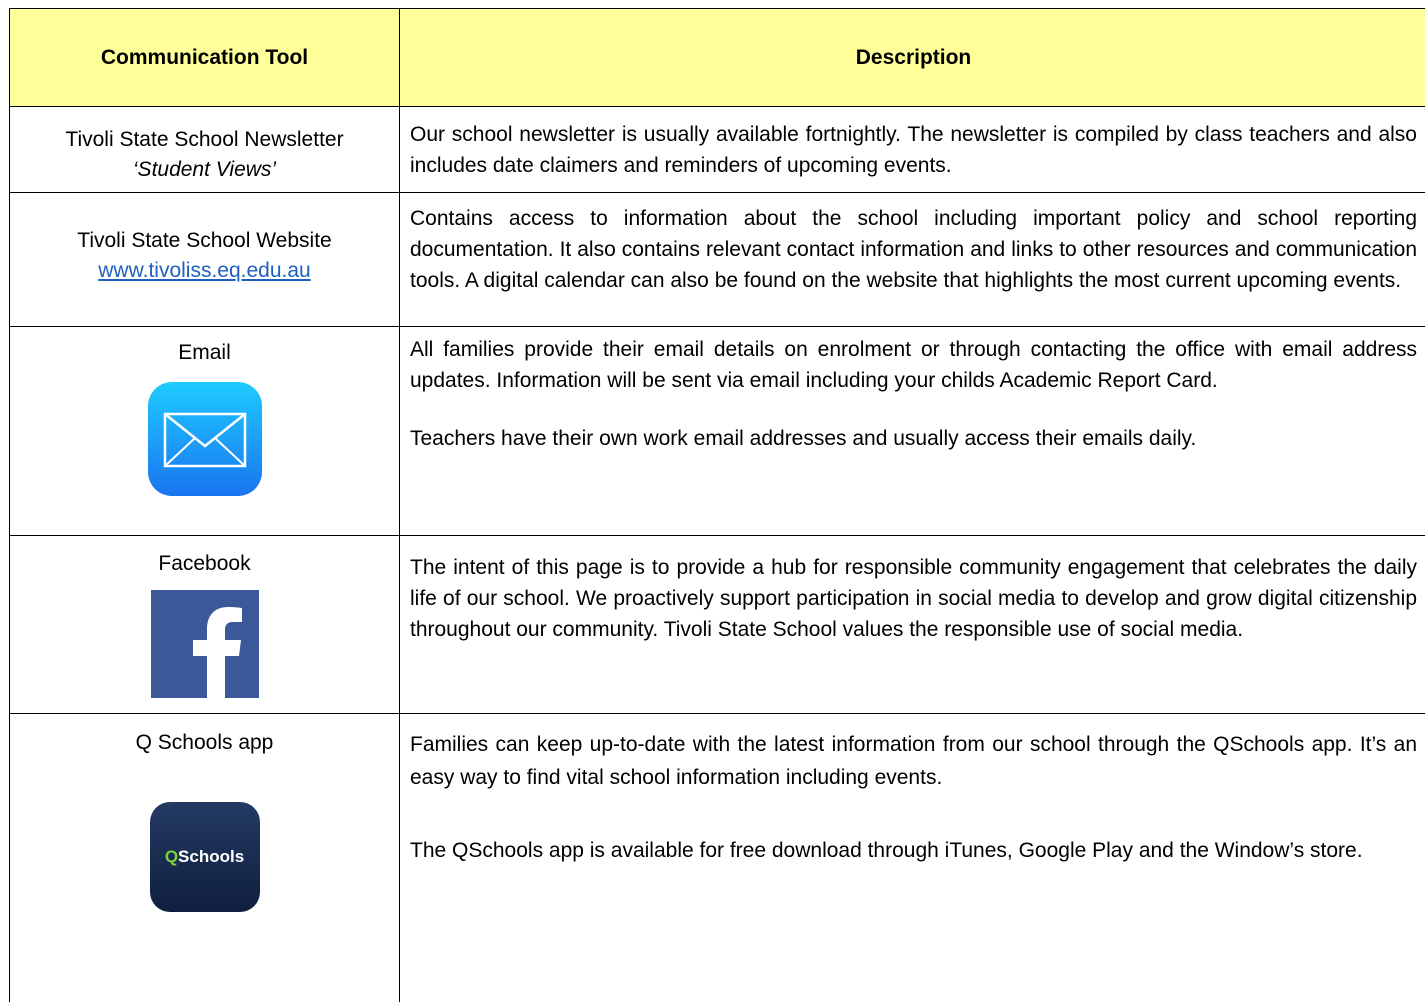 This screenshot has width=1425, height=1002. I want to click on tool-name: Email, so click(204, 352).